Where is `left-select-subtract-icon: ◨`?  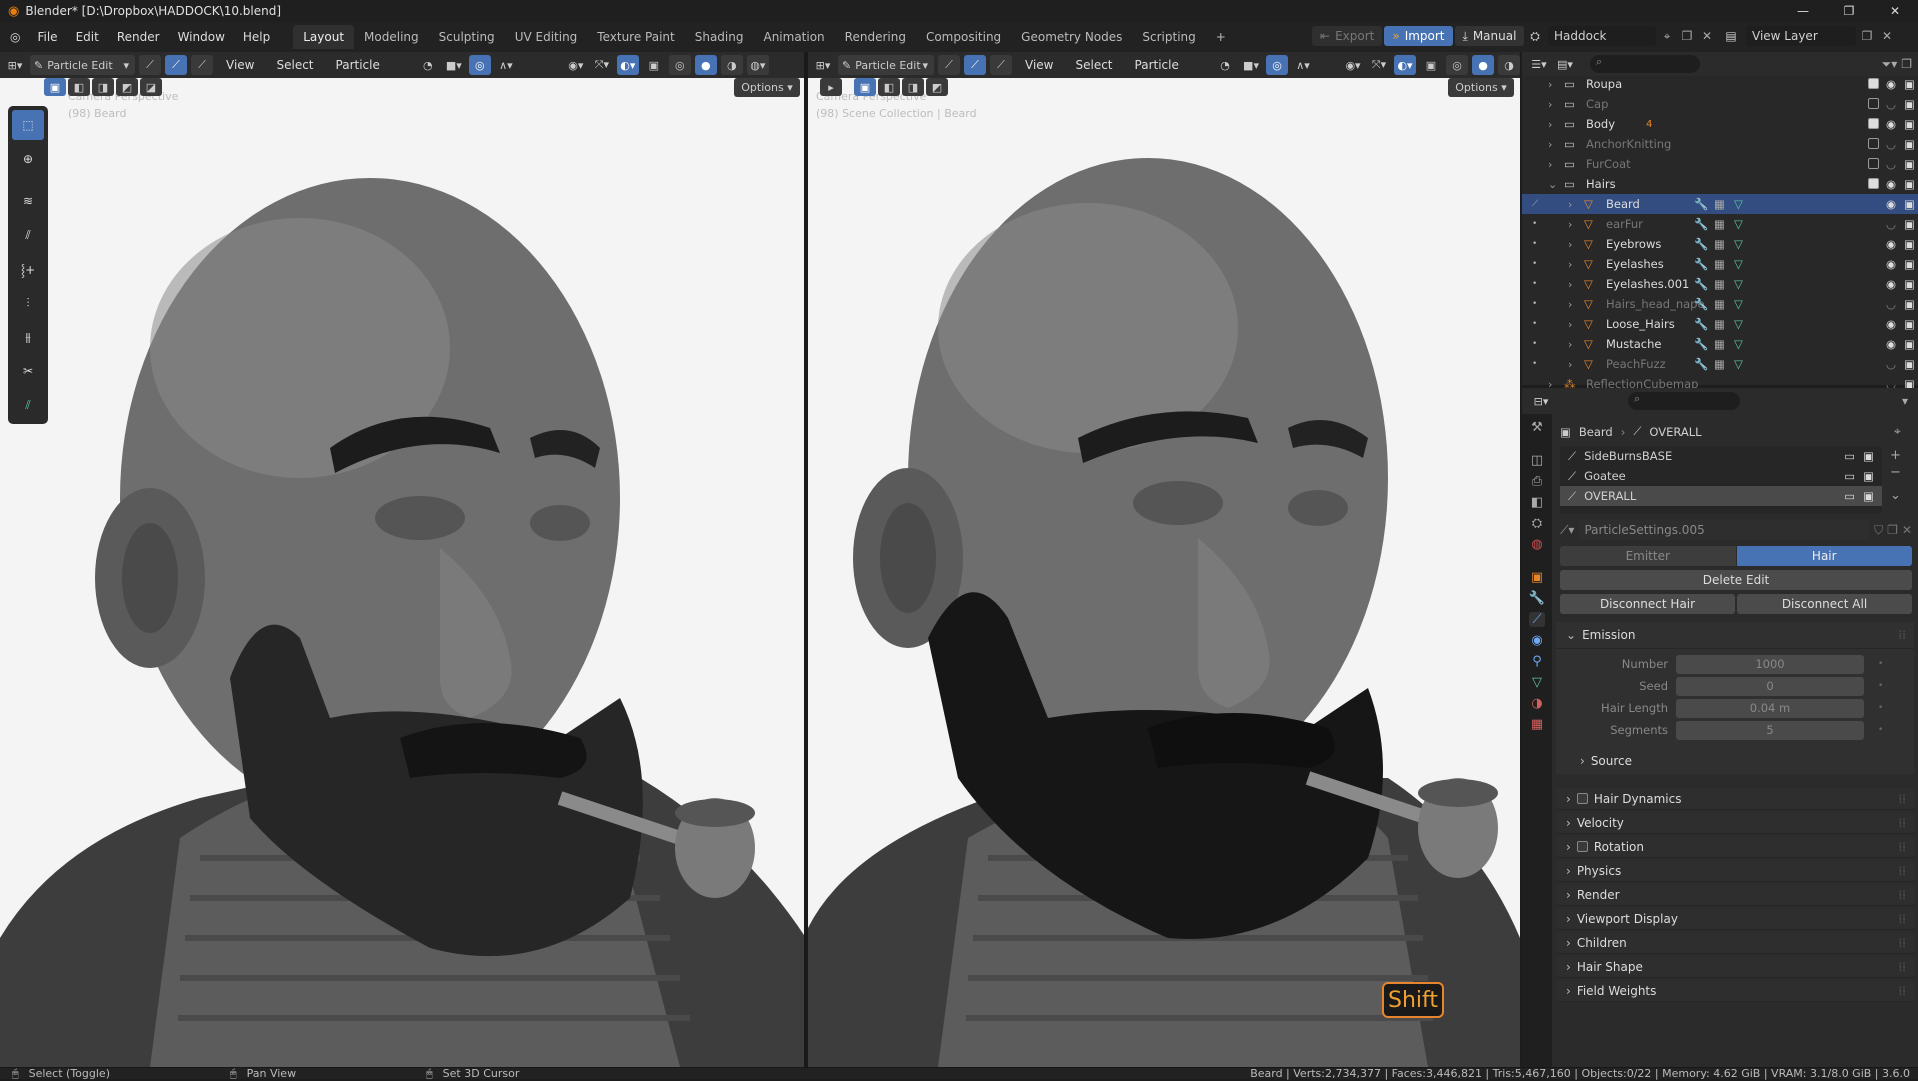 left-select-subtract-icon: ◨ is located at coordinates (103, 87).